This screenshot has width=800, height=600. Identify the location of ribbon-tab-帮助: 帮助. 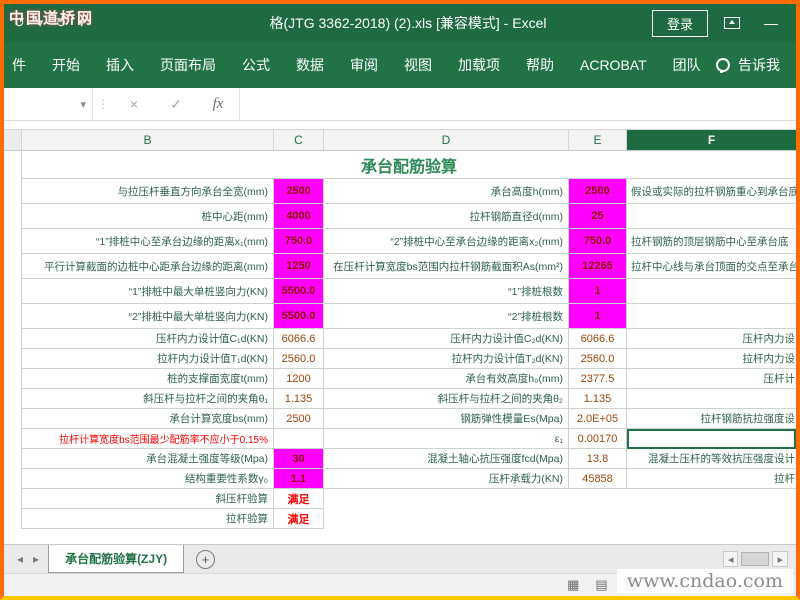
(540, 65).